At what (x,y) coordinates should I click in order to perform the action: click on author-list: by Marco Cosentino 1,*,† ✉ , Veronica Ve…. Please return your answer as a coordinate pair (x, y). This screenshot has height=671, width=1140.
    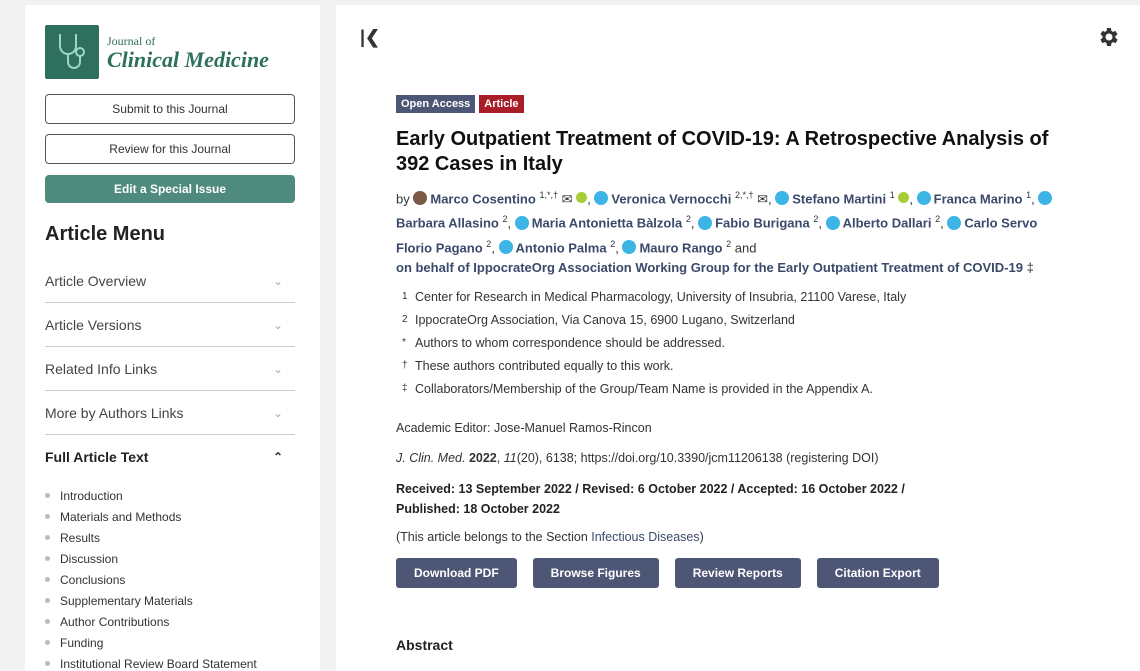
    Looking at the image, I should click on (736, 231).